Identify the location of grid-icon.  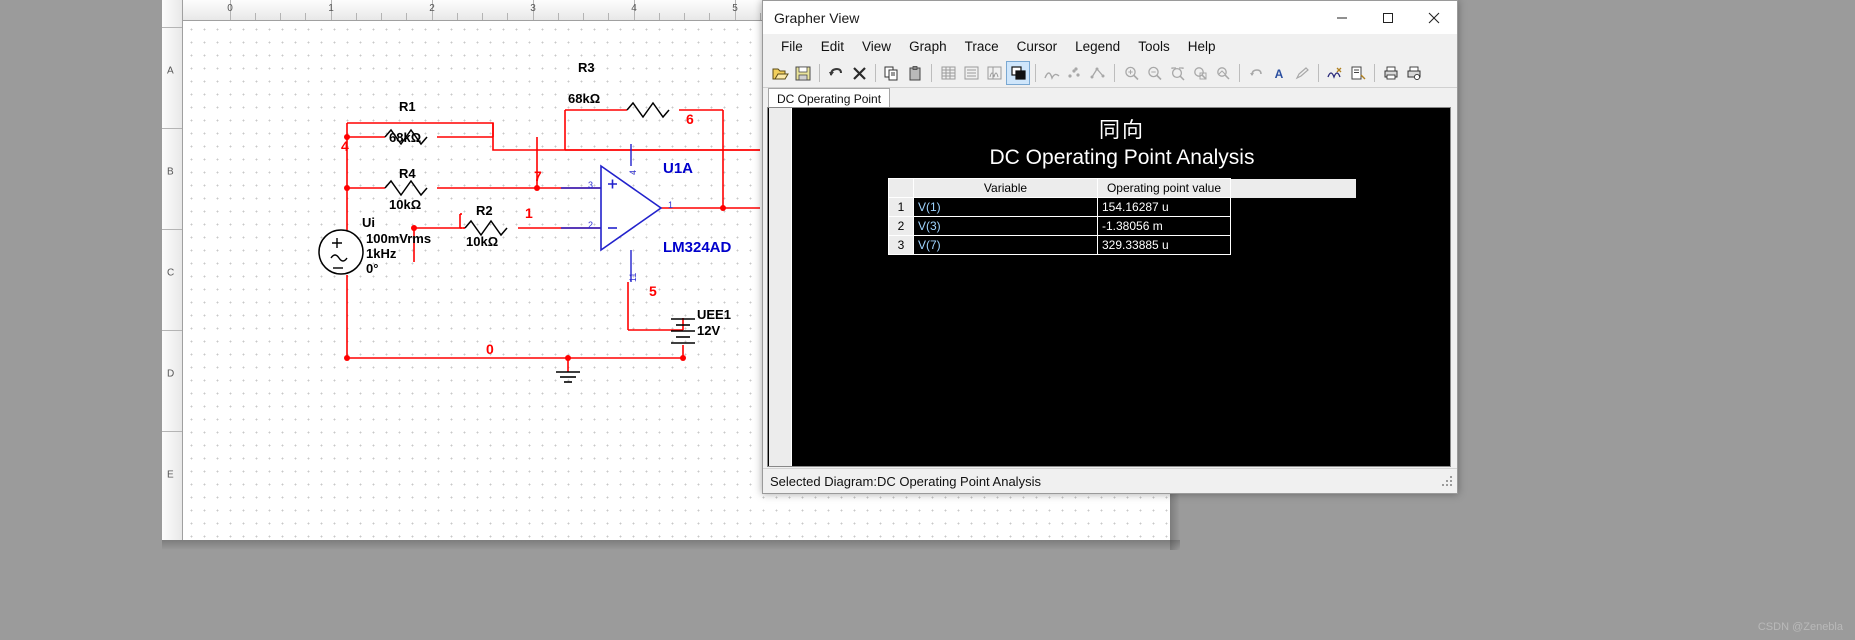
(948, 73).